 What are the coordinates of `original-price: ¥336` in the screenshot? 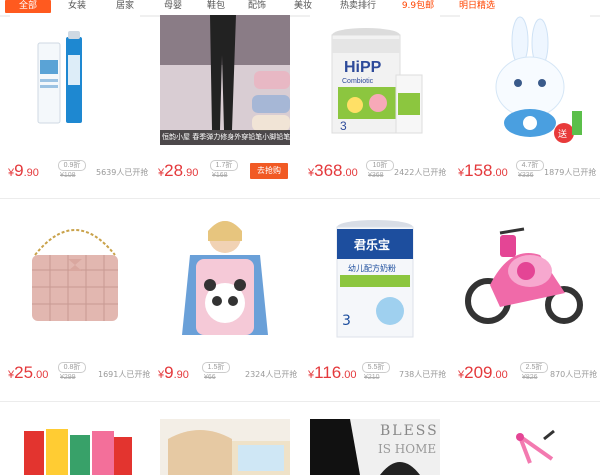 It's located at (526, 175).